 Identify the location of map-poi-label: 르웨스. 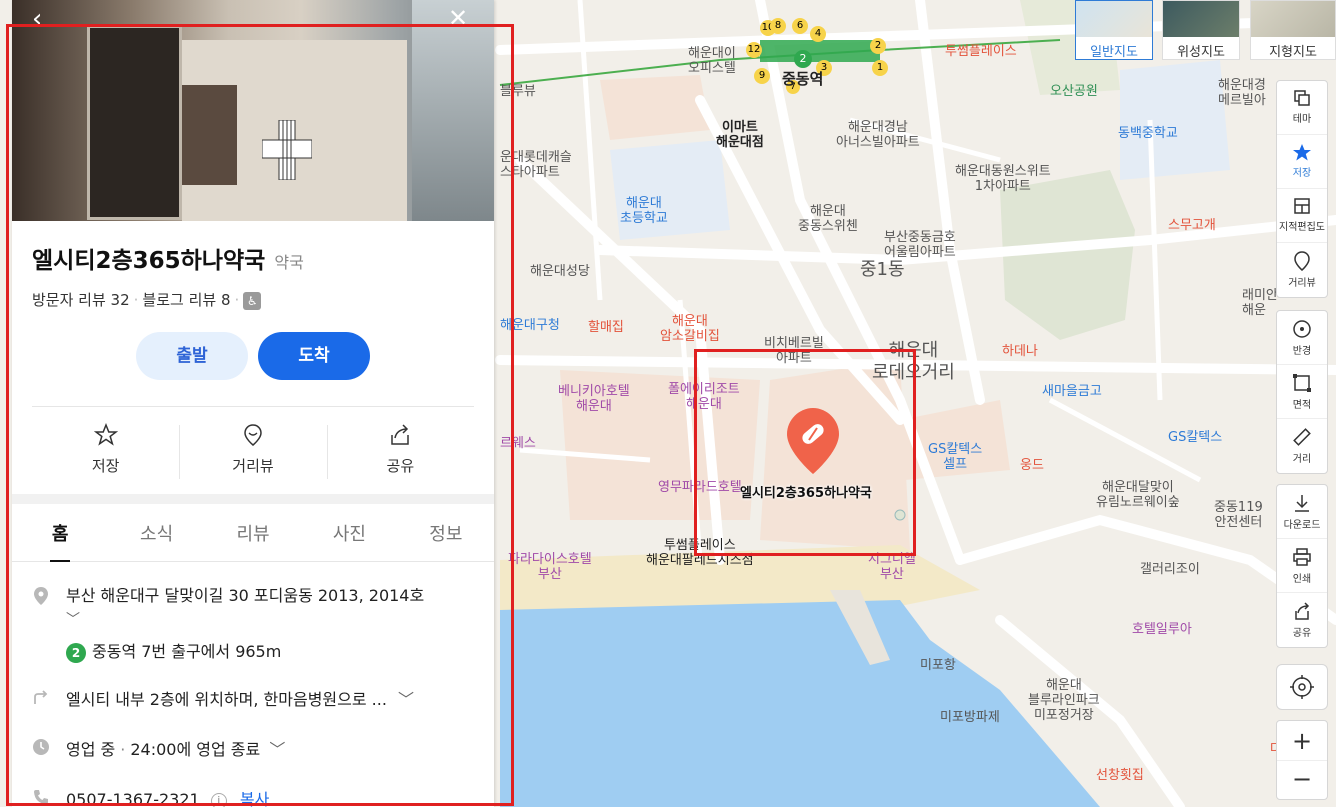
(518, 443).